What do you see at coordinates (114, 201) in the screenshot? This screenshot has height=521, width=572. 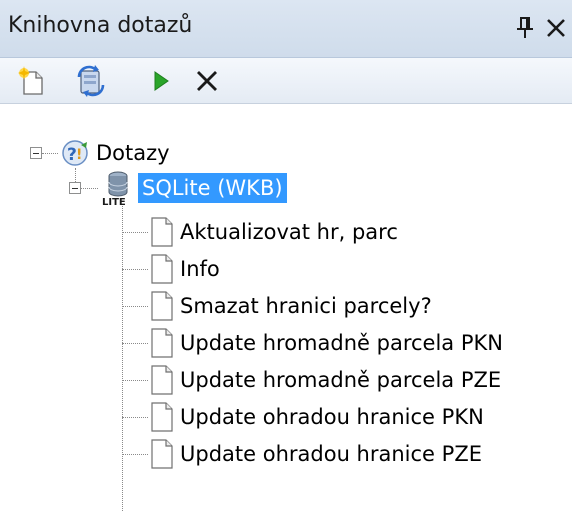 I see `database-badge: LITE` at bounding box center [114, 201].